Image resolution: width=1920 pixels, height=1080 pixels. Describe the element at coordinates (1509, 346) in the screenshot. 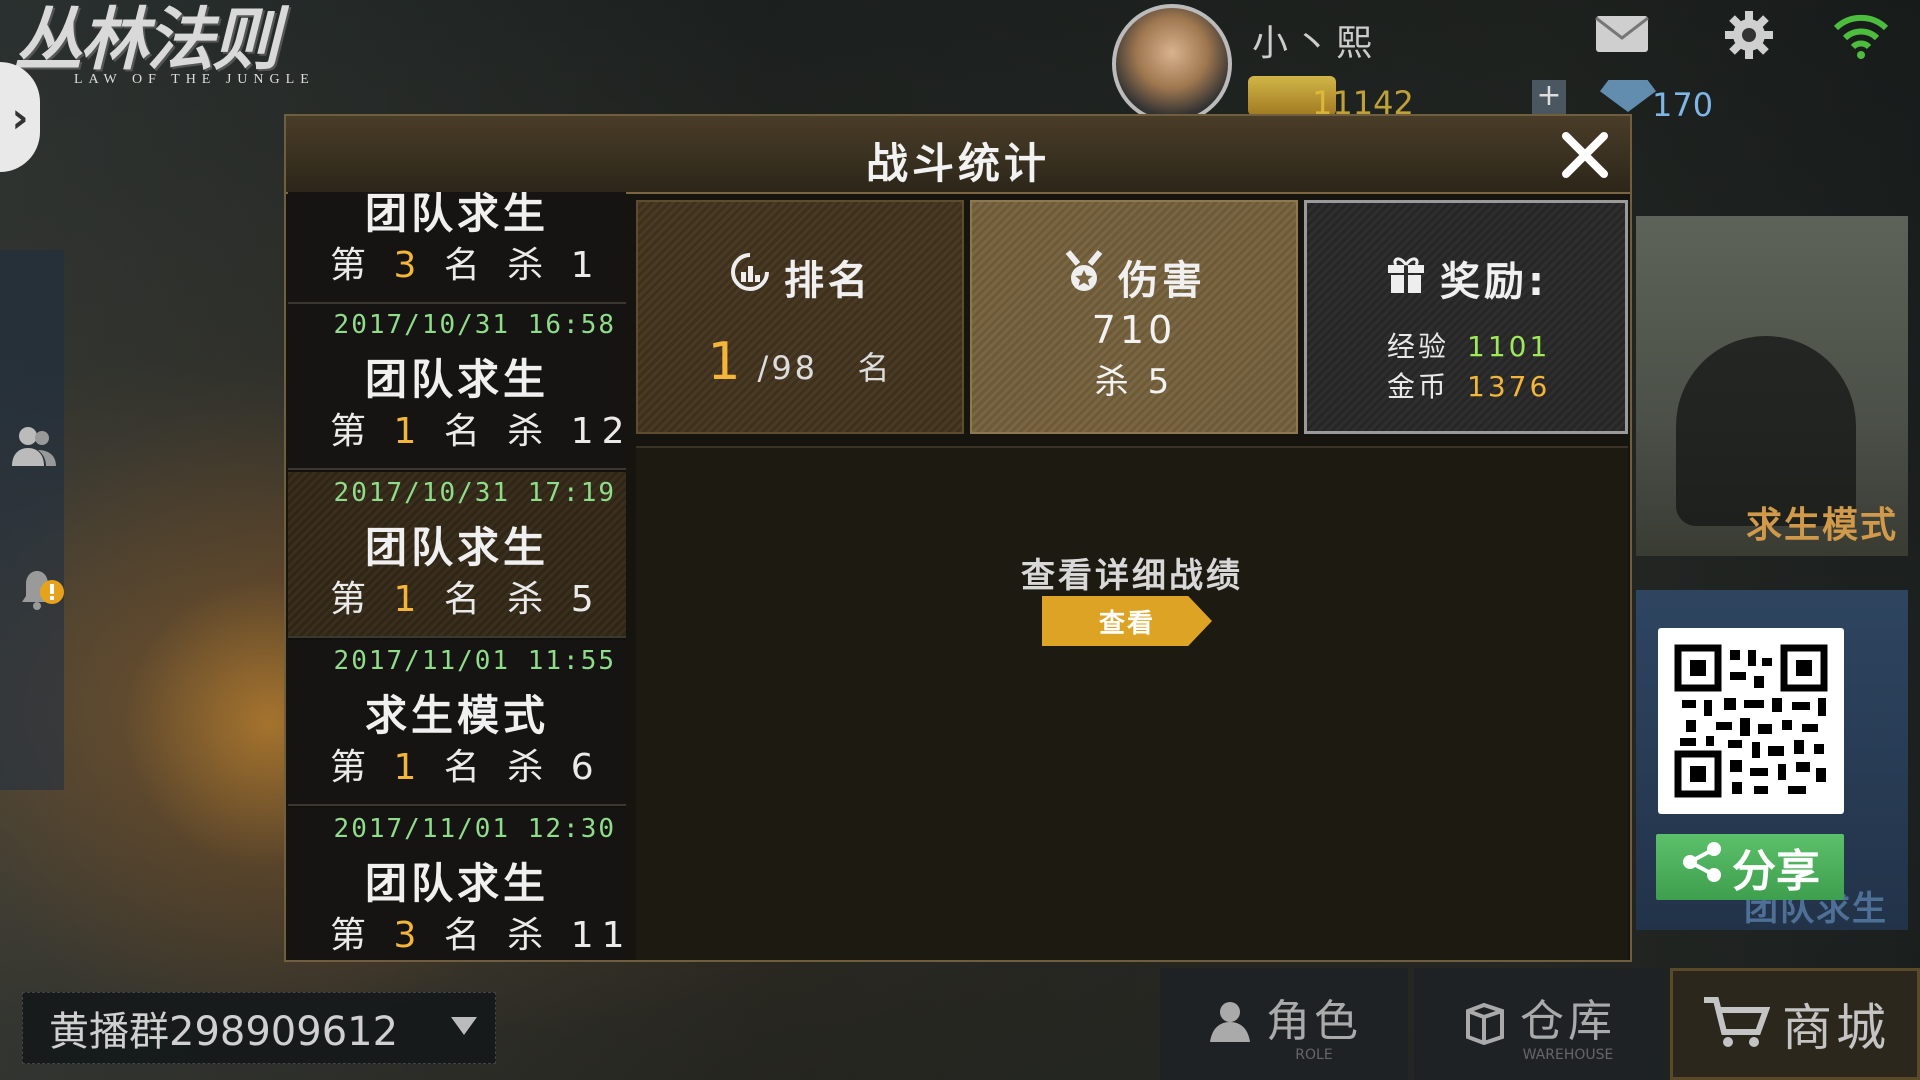

I see `reward-exp-value: 1101` at that location.